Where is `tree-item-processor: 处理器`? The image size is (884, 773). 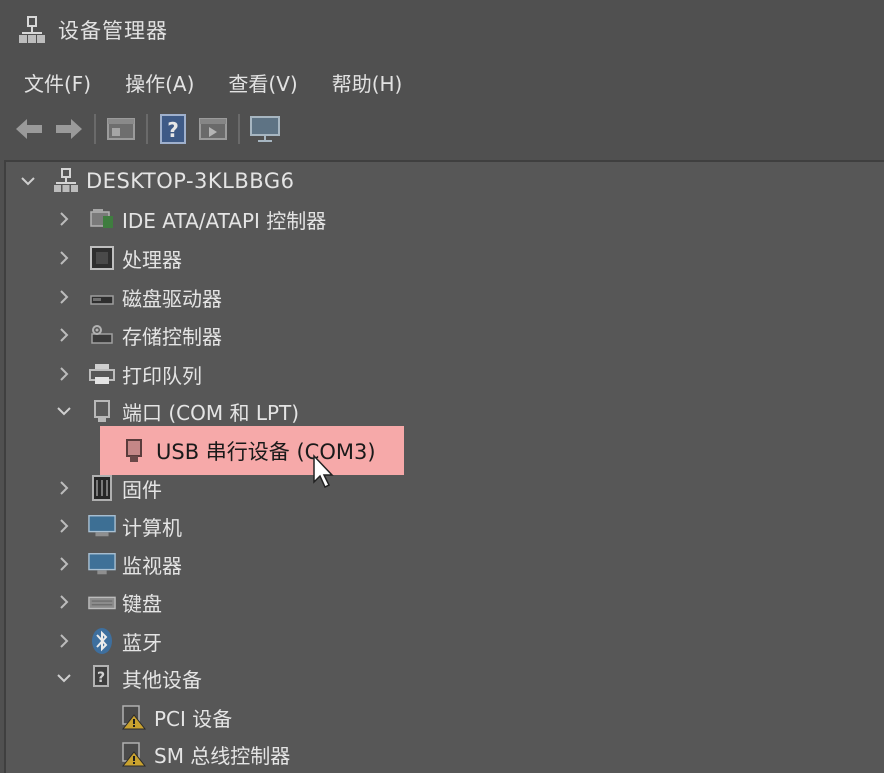
tree-item-processor: 处理器 is located at coordinates (118, 258).